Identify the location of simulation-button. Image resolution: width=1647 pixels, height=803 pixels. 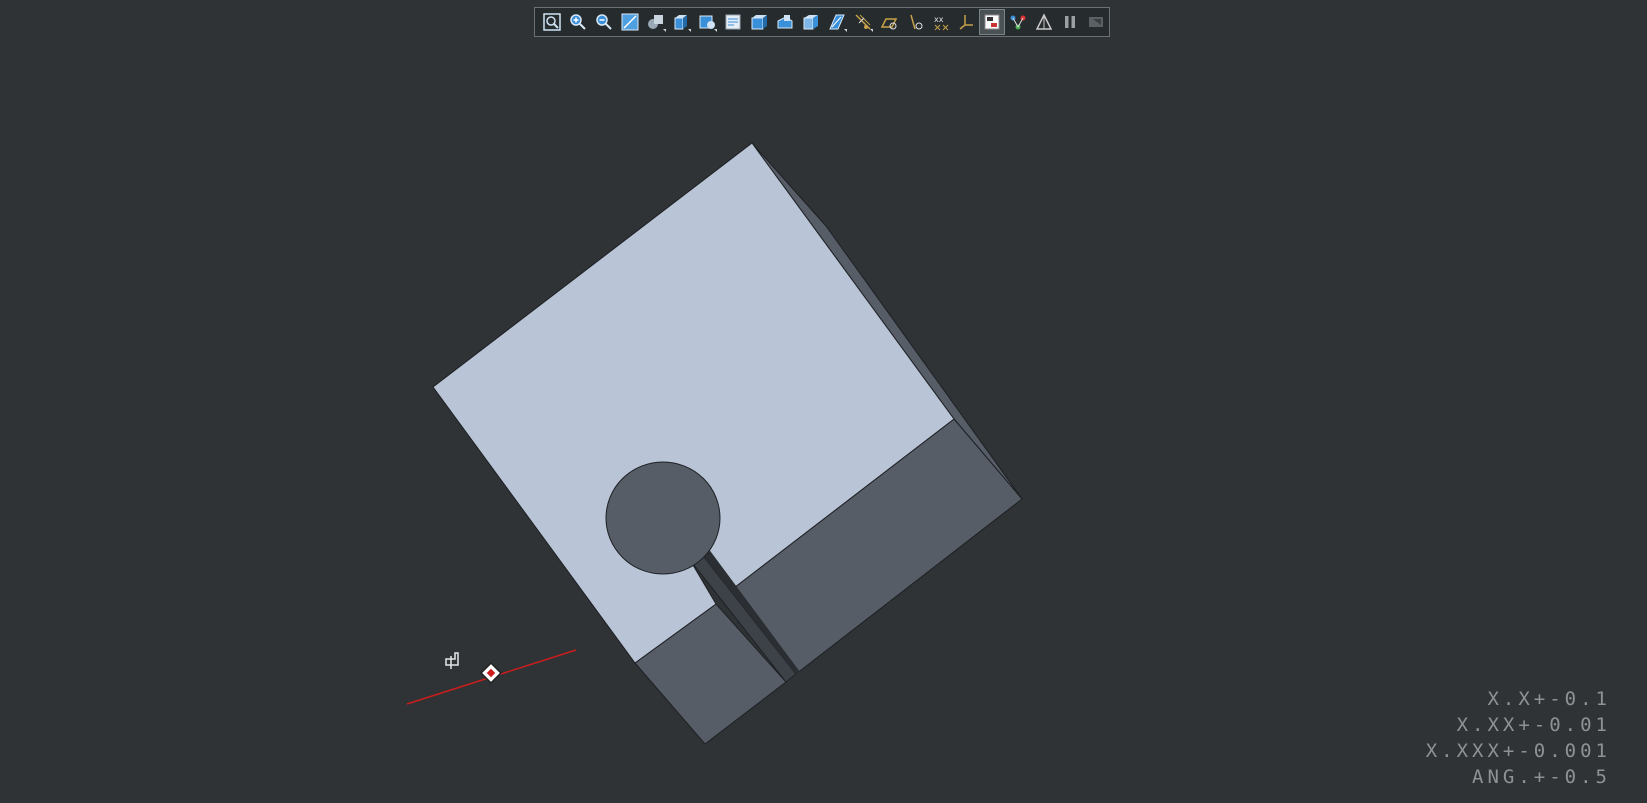
(1044, 22).